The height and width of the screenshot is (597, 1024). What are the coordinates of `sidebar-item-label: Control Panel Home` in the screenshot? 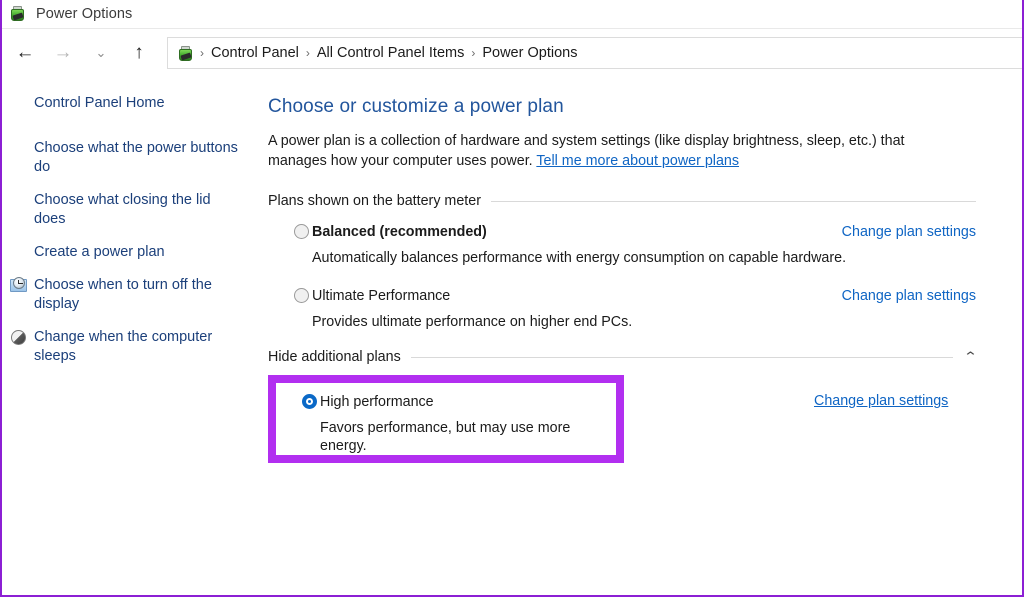 It's located at (99, 103).